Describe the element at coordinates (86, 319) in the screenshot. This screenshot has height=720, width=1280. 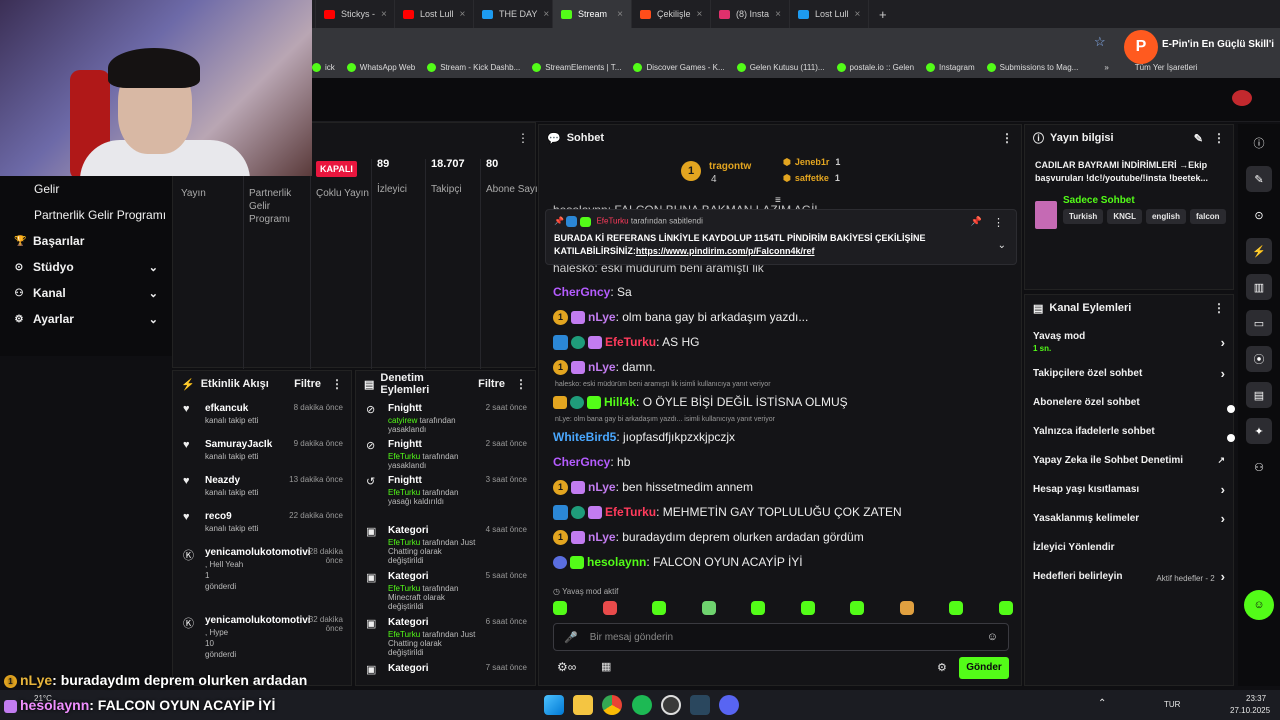
I see `sidebar-item: ⚙ Ayarlar ⌄` at that location.